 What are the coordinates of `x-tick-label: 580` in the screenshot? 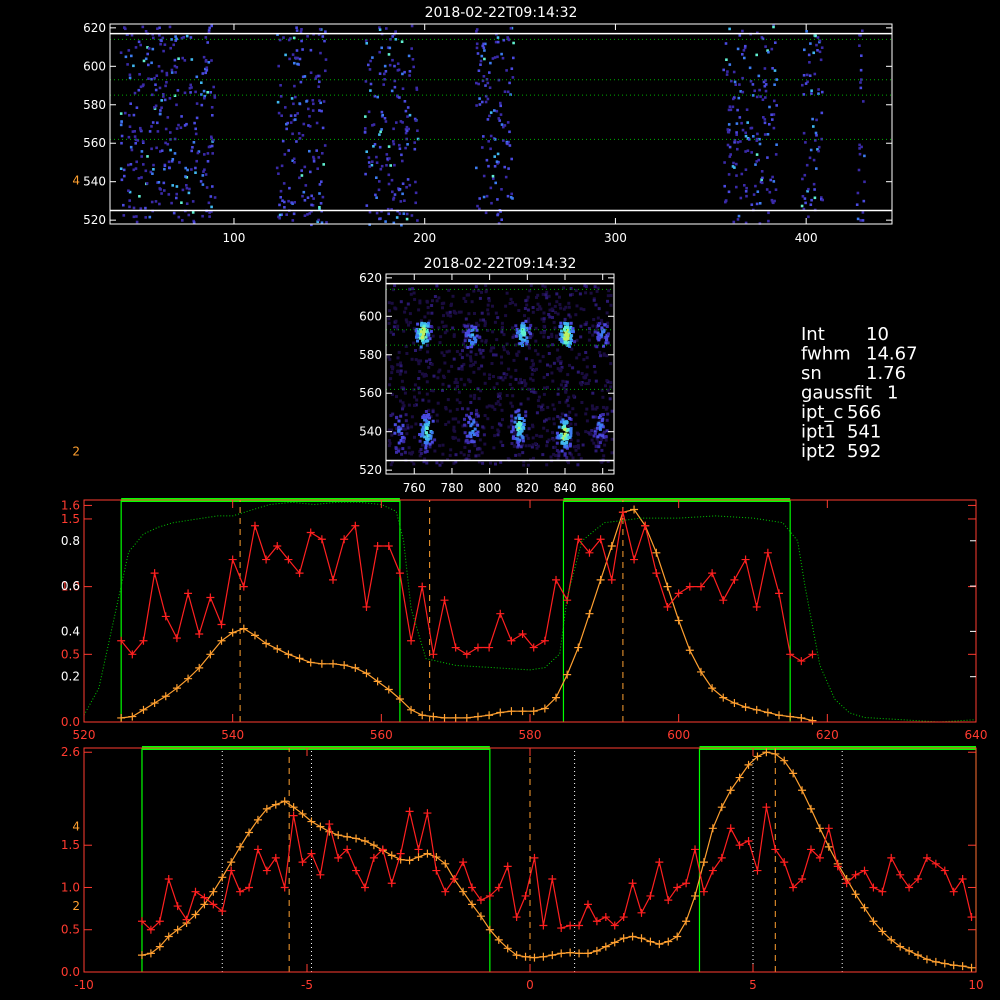 It's located at (530, 735).